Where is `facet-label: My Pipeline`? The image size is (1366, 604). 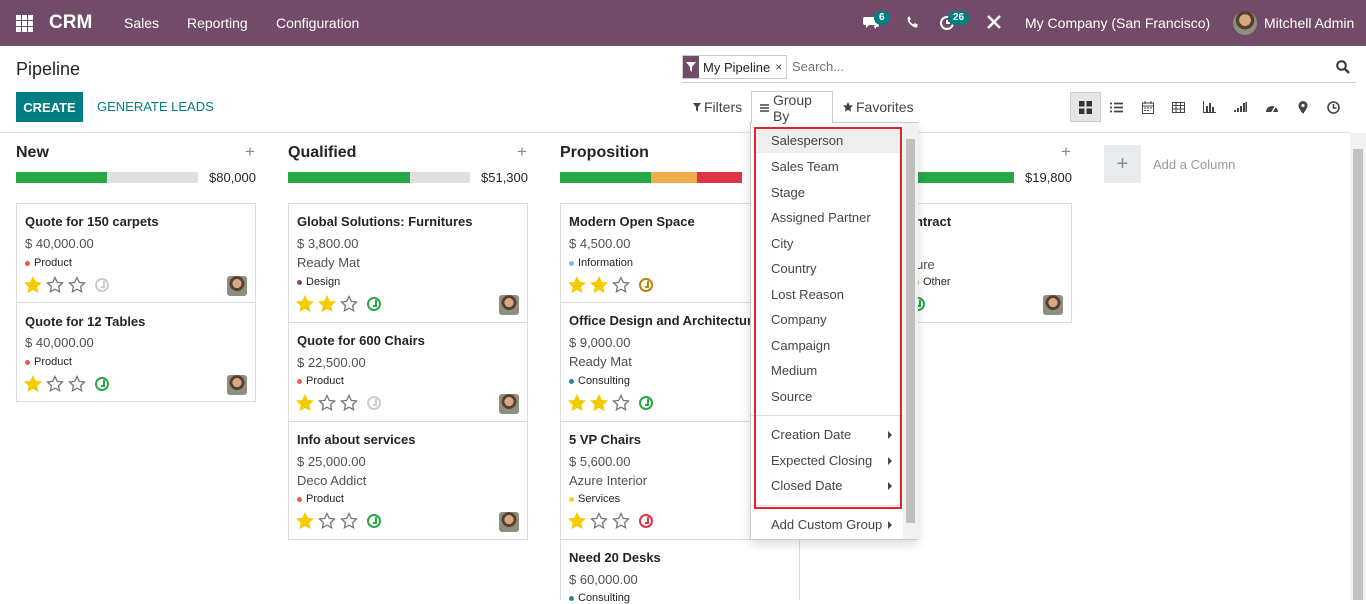 facet-label: My Pipeline is located at coordinates (737, 67).